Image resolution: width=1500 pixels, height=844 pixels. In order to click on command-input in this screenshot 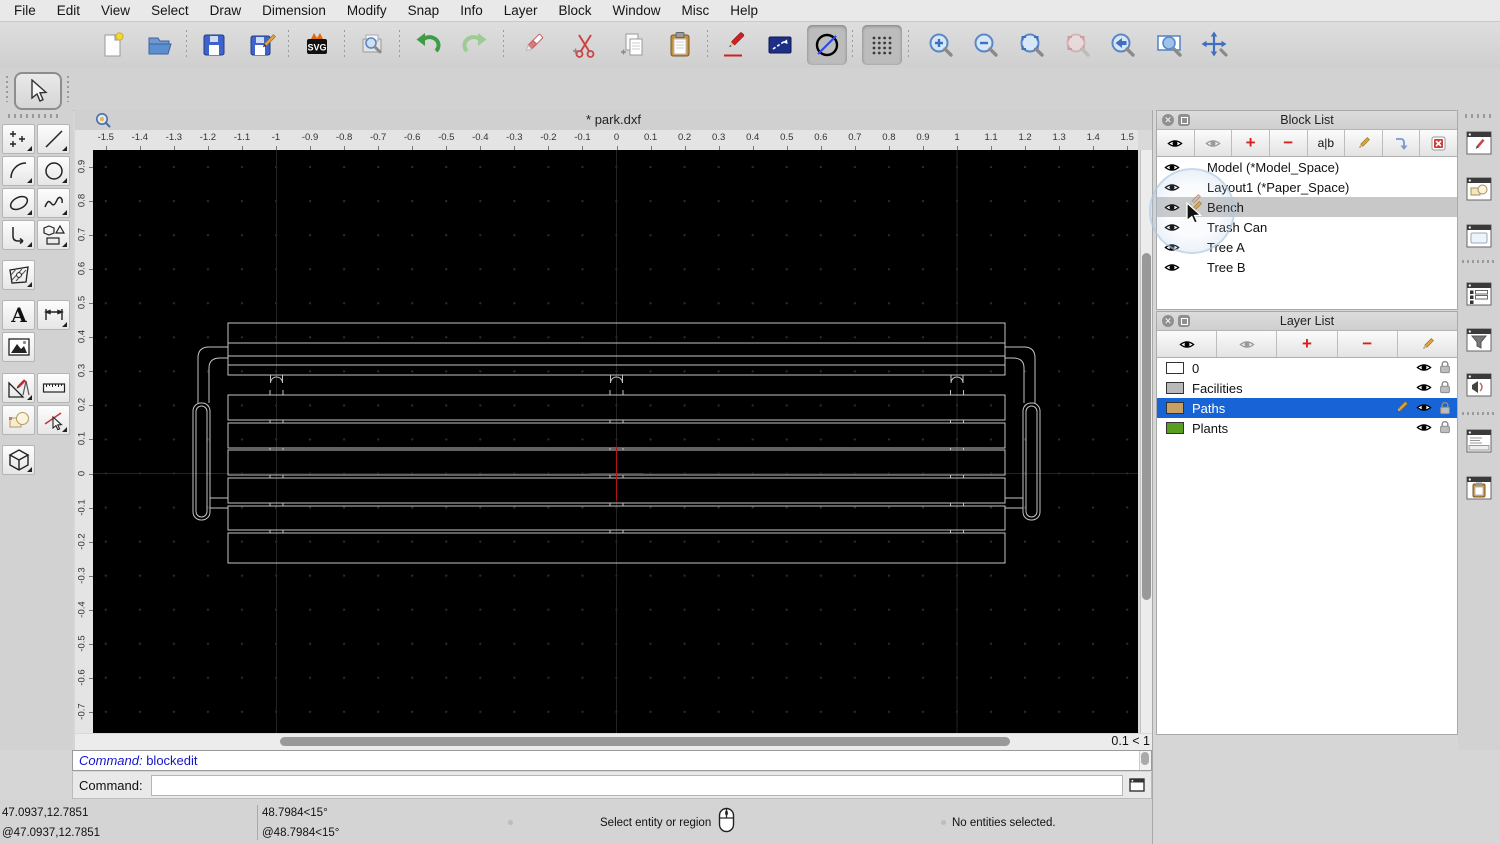, I will do `click(636, 785)`.